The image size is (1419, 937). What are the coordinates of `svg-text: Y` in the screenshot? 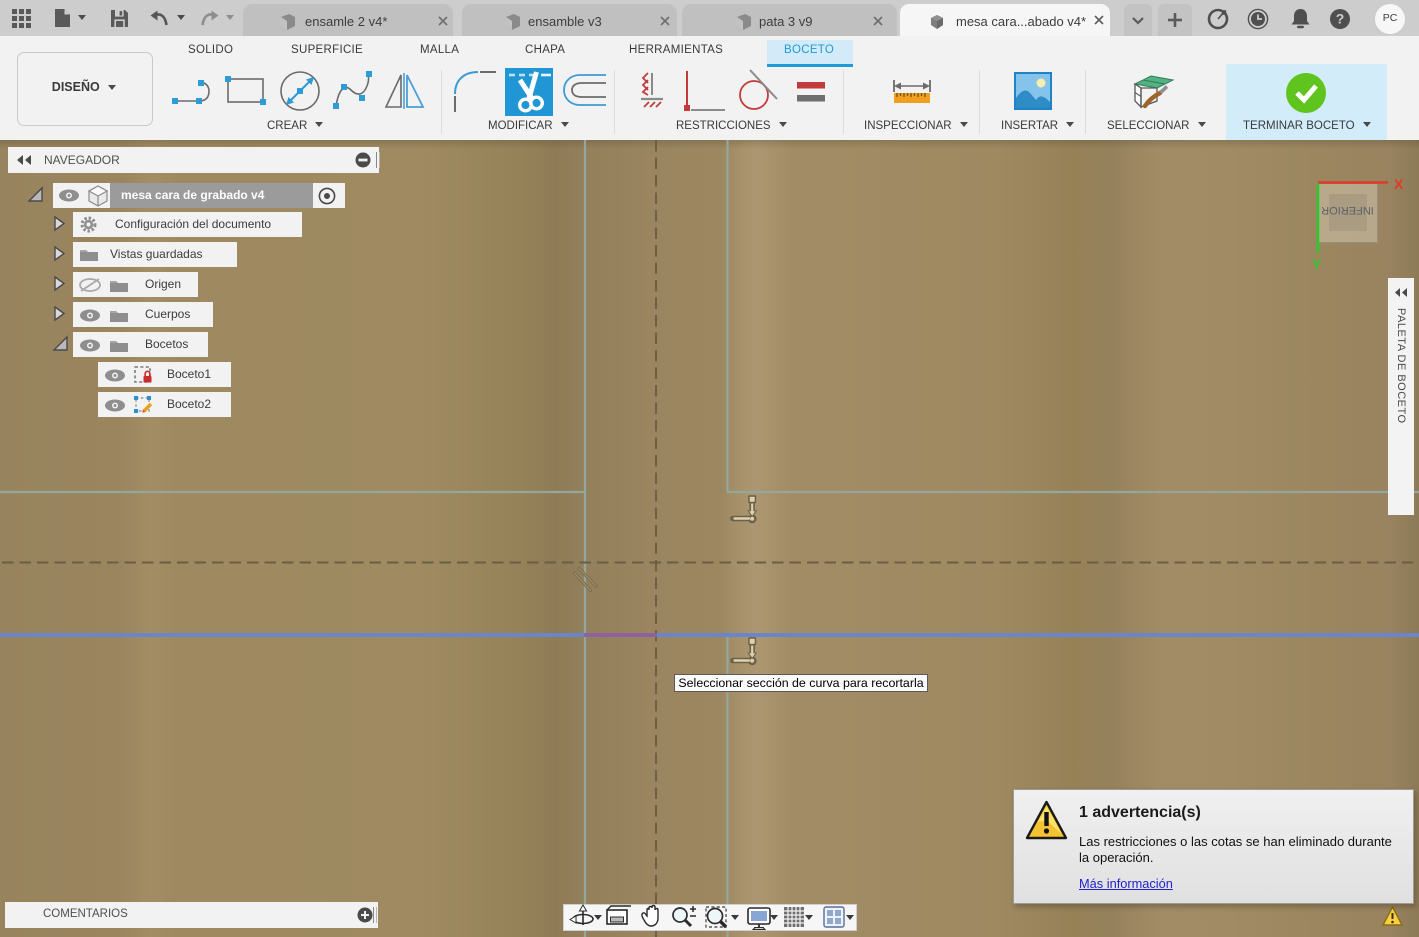 It's located at (1317, 264).